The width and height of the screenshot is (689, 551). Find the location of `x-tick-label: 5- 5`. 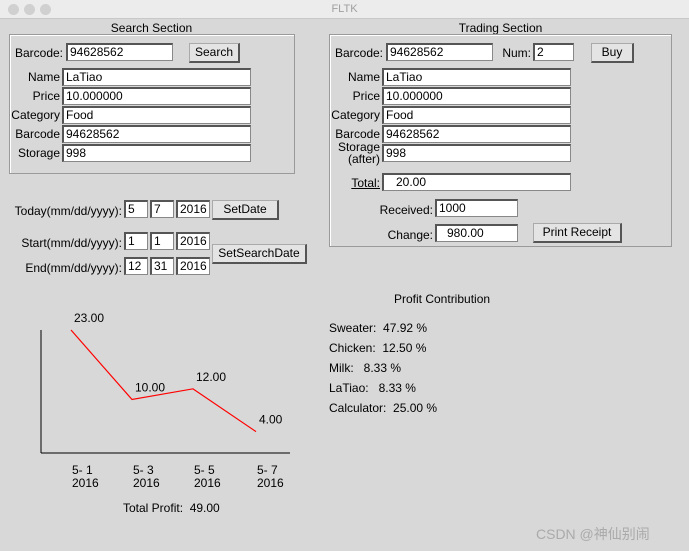

x-tick-label: 5- 5 is located at coordinates (204, 470).